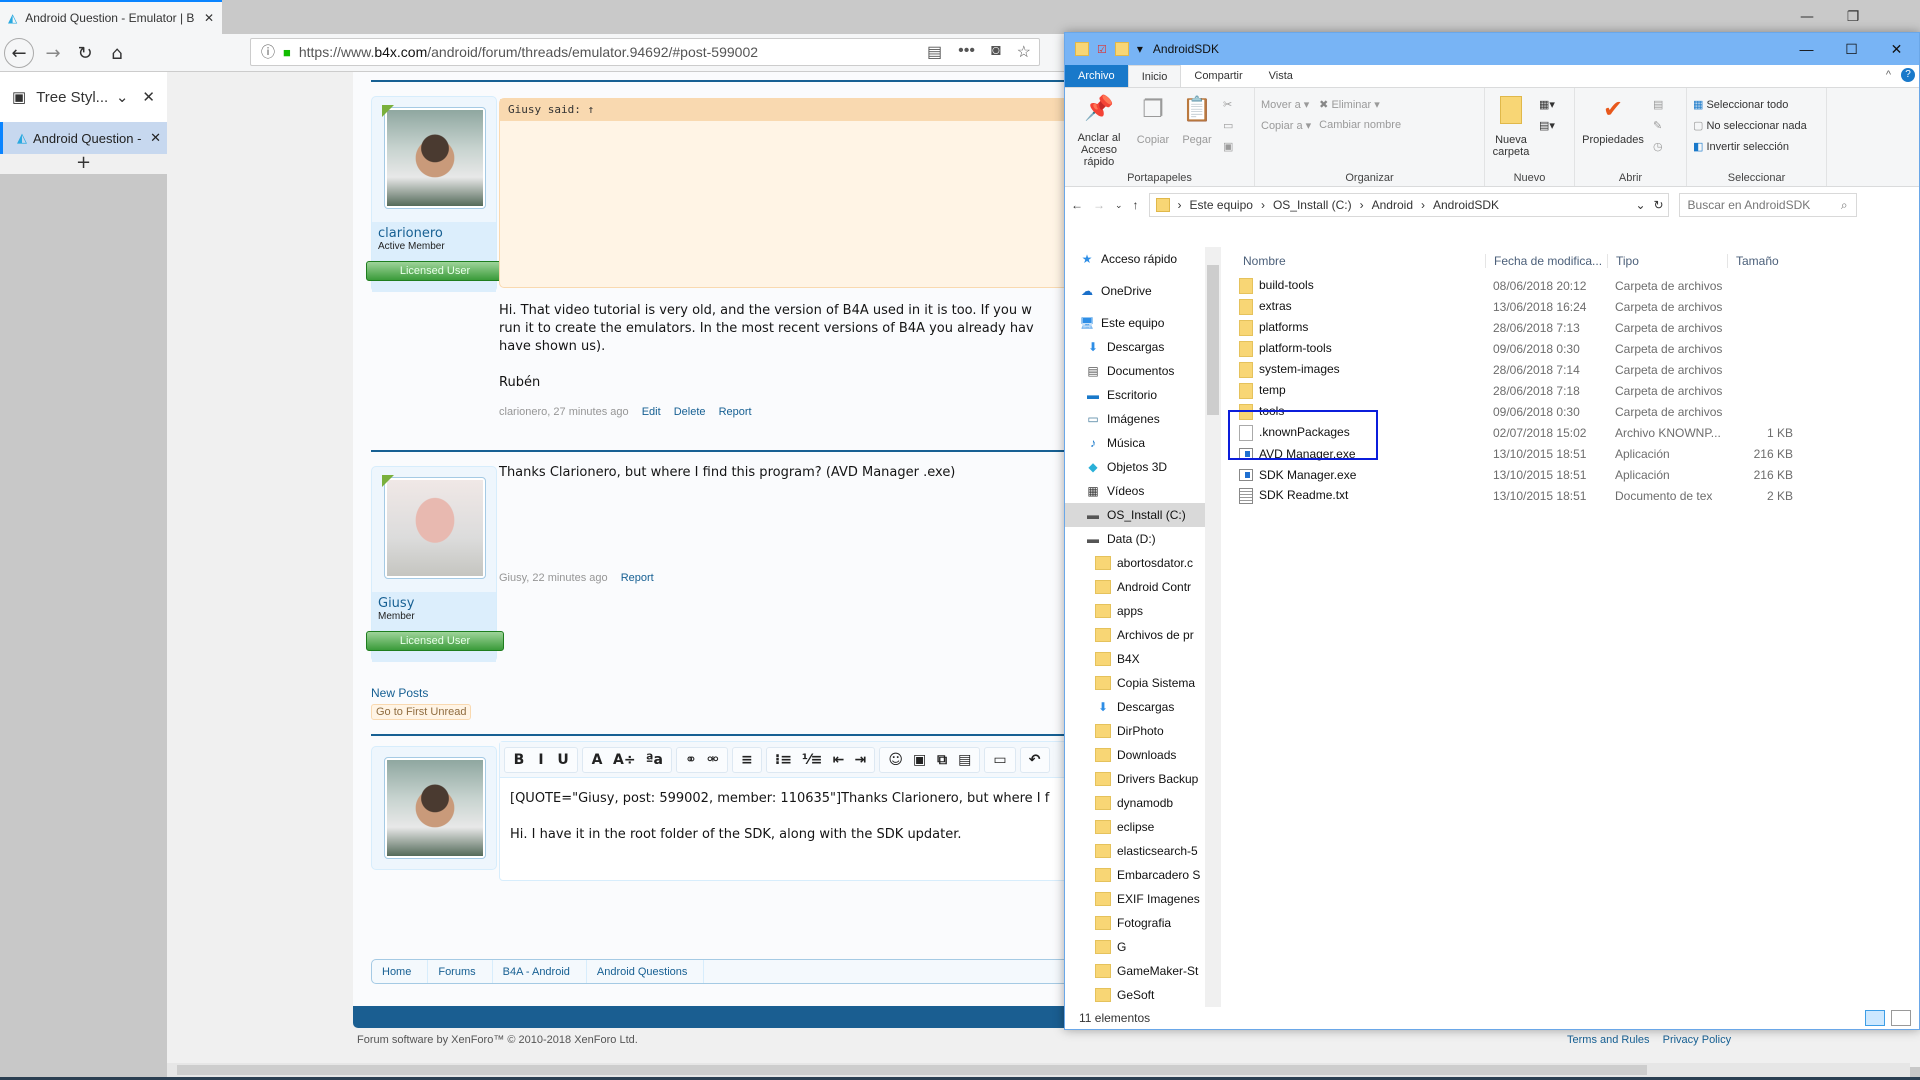  Describe the element at coordinates (1281, 76) in the screenshot. I see `ribbon-tab-vista: Vista` at that location.